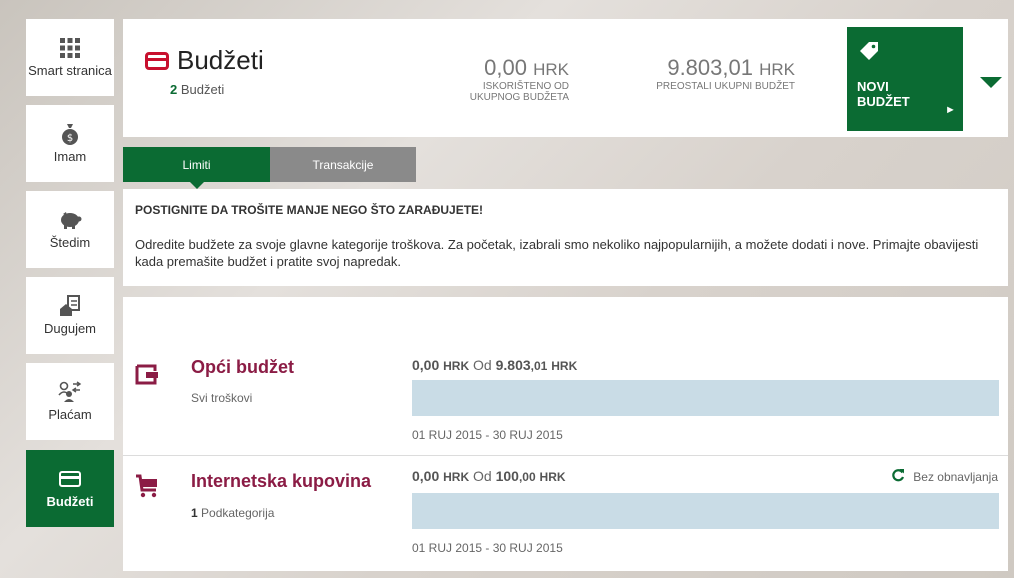 The height and width of the screenshot is (578, 1014). I want to click on budget-sub-label: Svi troškovi, so click(222, 398).